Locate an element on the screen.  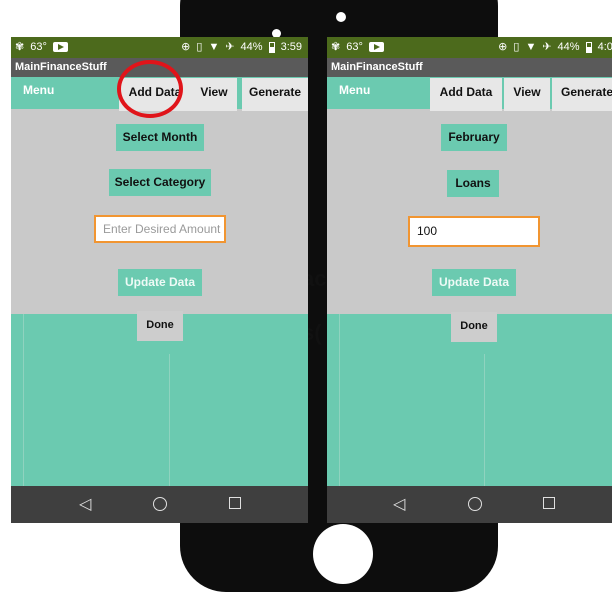
select-month-button: February is located at coordinates (474, 137).